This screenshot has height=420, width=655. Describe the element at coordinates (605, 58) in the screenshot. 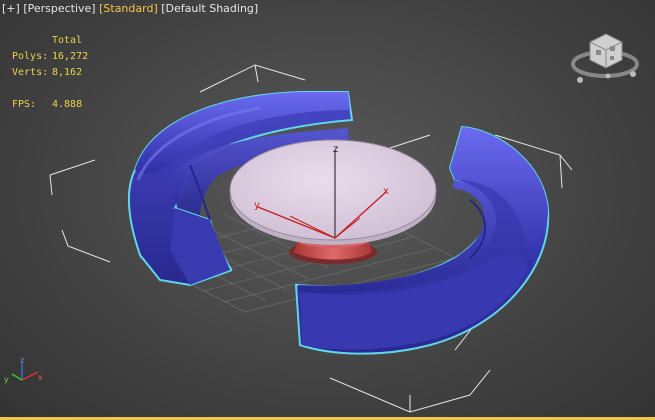

I see `viewcube-icon` at that location.